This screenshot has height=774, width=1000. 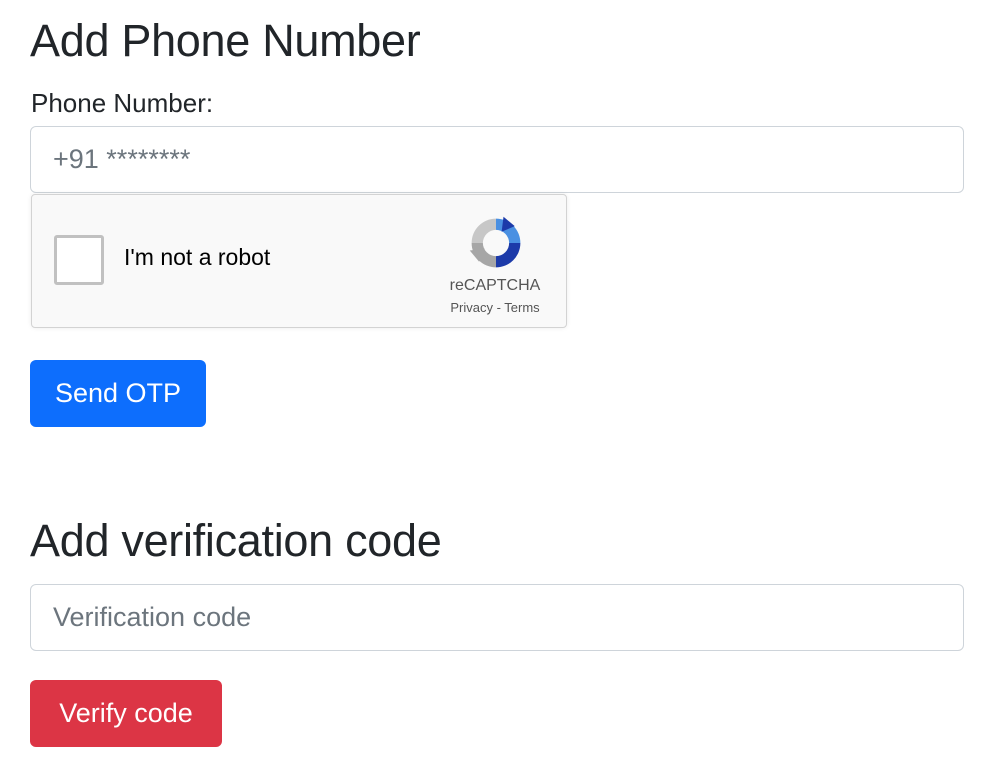 I want to click on phone-number-label: Phone Number:, so click(x=122, y=103).